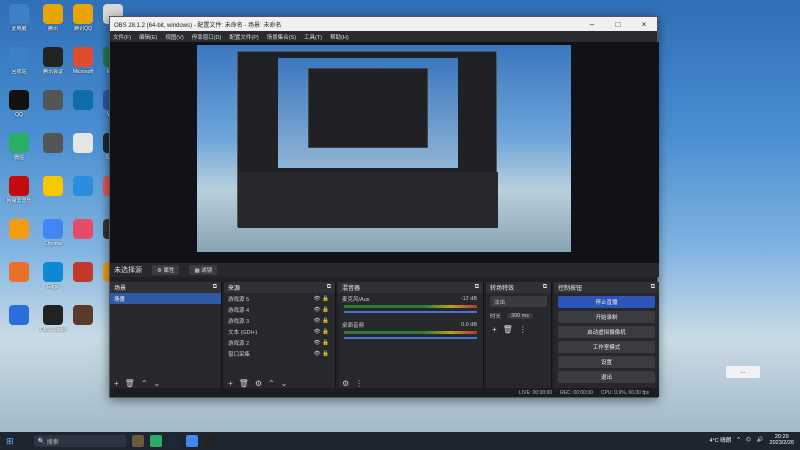  Describe the element at coordinates (174, 37) in the screenshot. I see `menu-view: 视图(V)` at that location.